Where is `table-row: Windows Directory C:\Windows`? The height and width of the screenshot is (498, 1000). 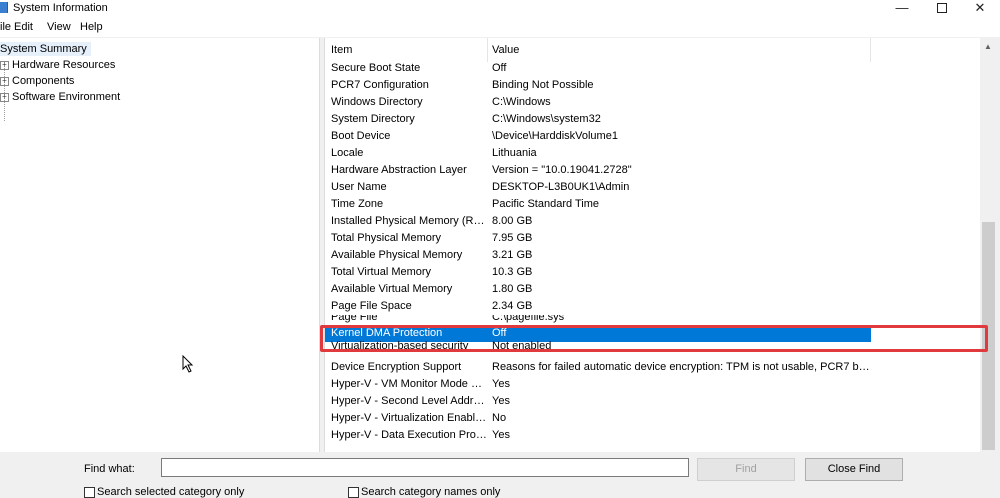 table-row: Windows Directory C:\Windows is located at coordinates (653, 102).